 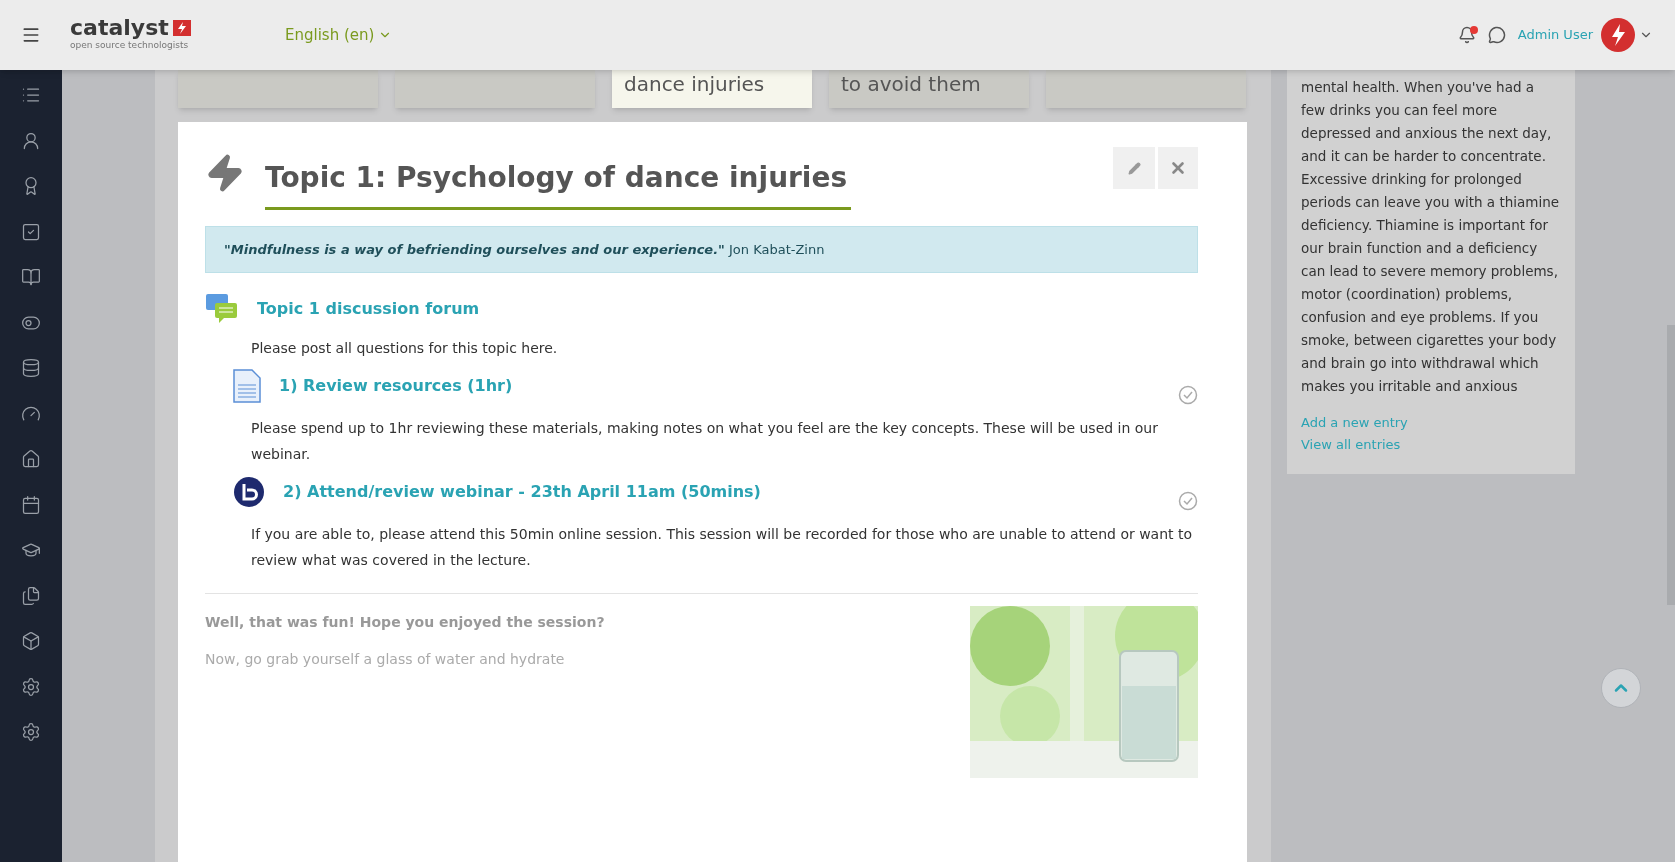 What do you see at coordinates (222, 309) in the screenshot?
I see `speech-bubbles-icon` at bounding box center [222, 309].